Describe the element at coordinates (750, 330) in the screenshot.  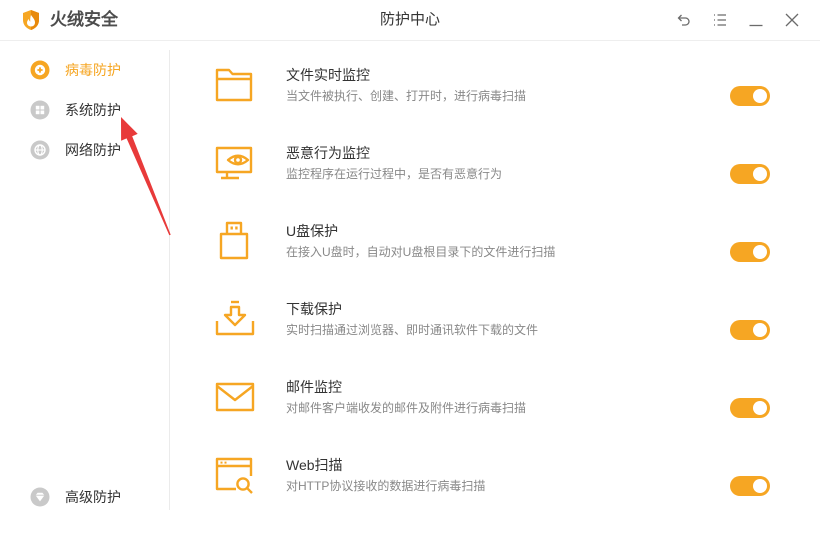
I see `download-protection-toggle` at that location.